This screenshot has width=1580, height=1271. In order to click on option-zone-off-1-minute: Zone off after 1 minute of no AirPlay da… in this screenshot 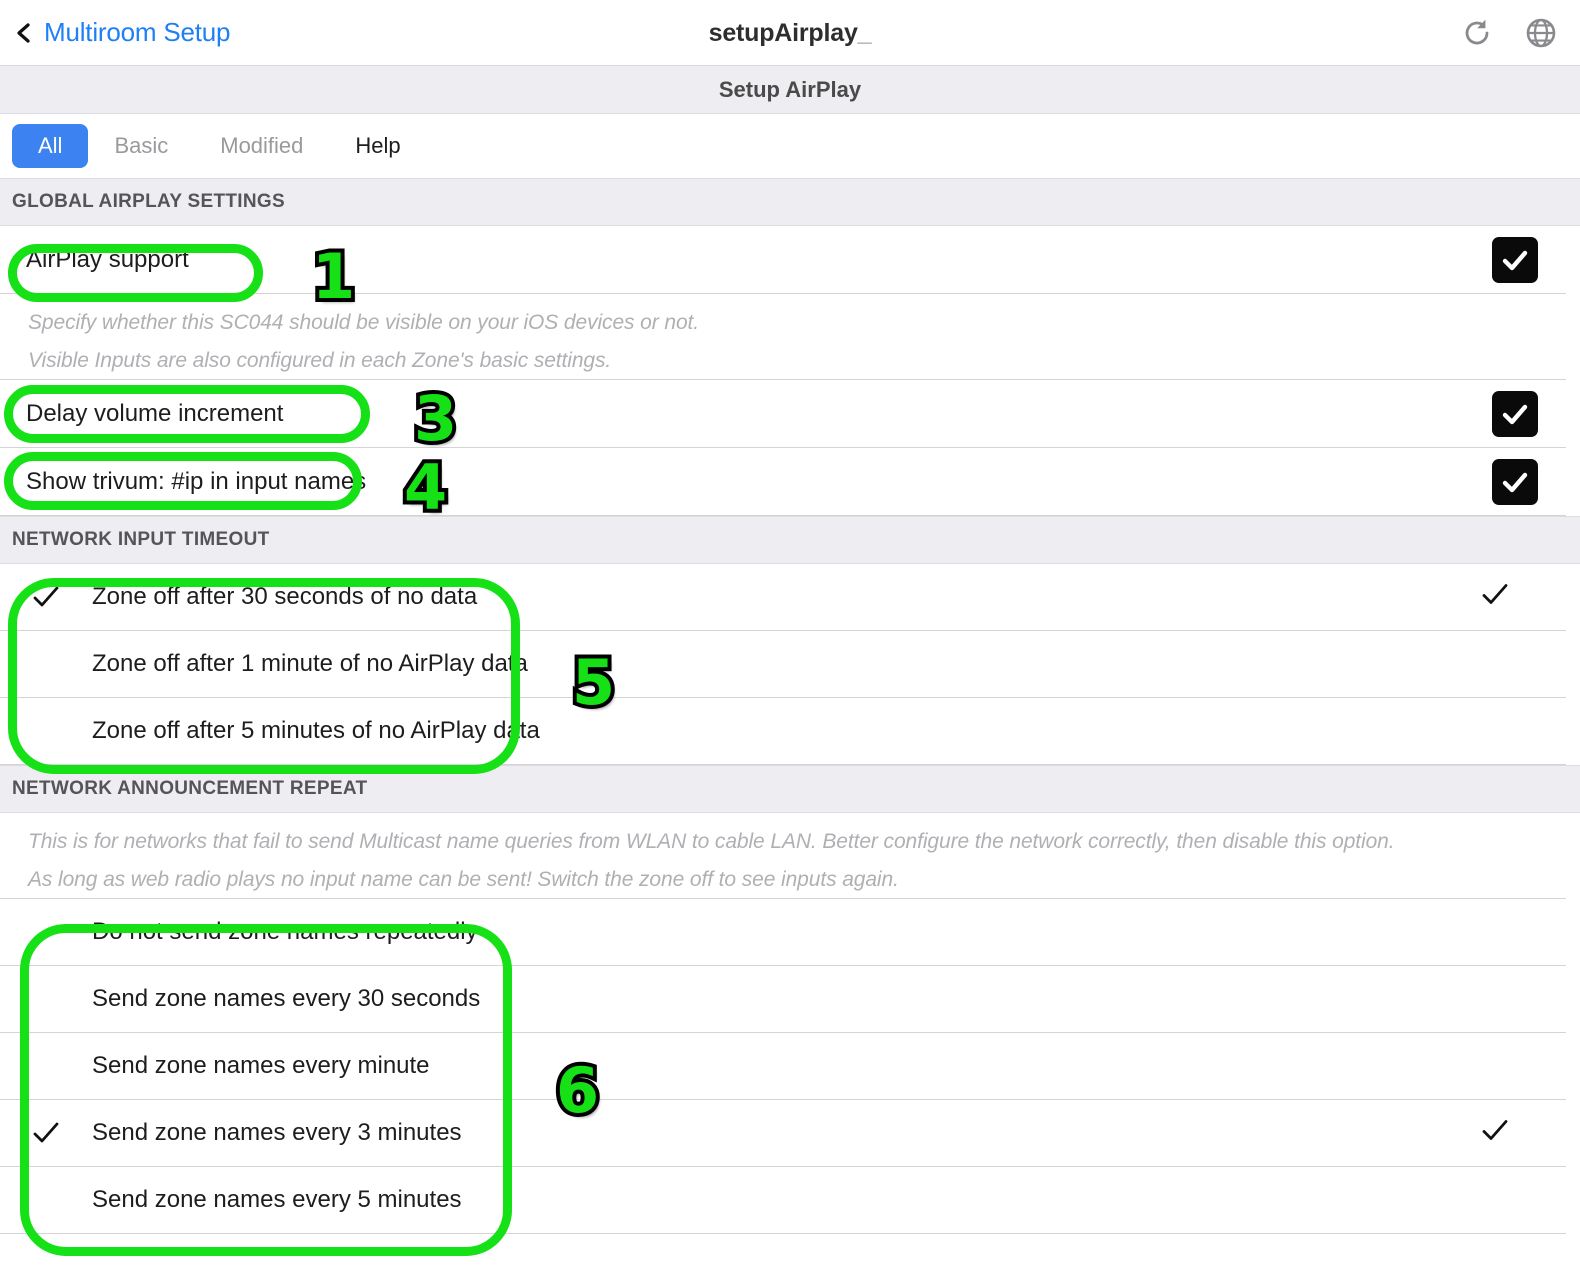, I will do `click(783, 664)`.